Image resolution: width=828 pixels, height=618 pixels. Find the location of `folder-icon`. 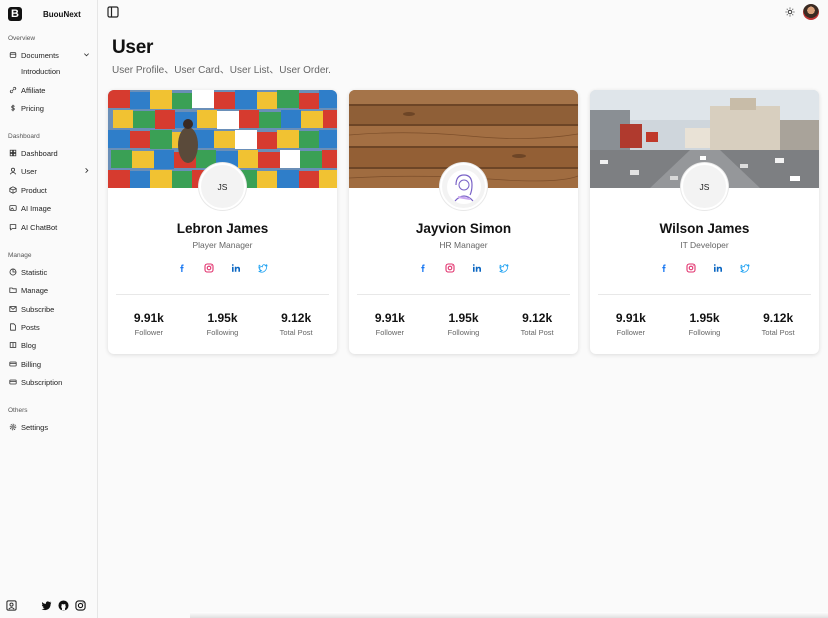

folder-icon is located at coordinates (12, 290).